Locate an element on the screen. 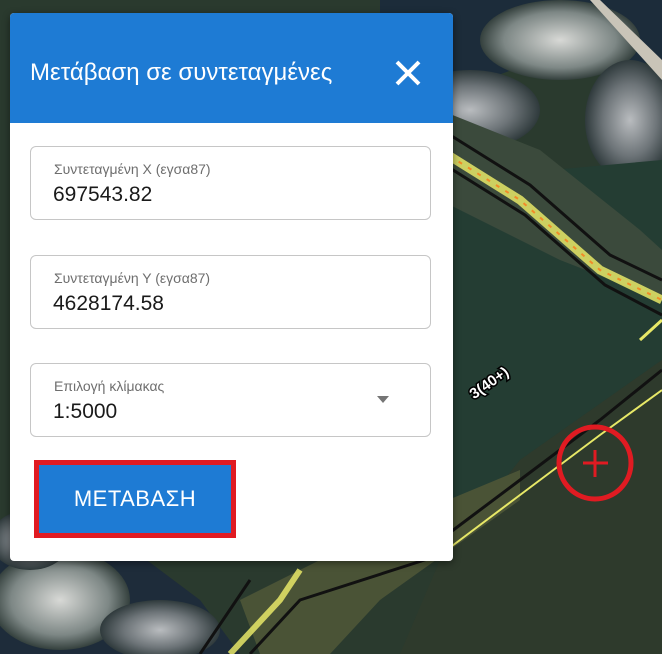 The height and width of the screenshot is (654, 662). scale-select: Επιλογή κλίμακας 1:5000 is located at coordinates (230, 400).